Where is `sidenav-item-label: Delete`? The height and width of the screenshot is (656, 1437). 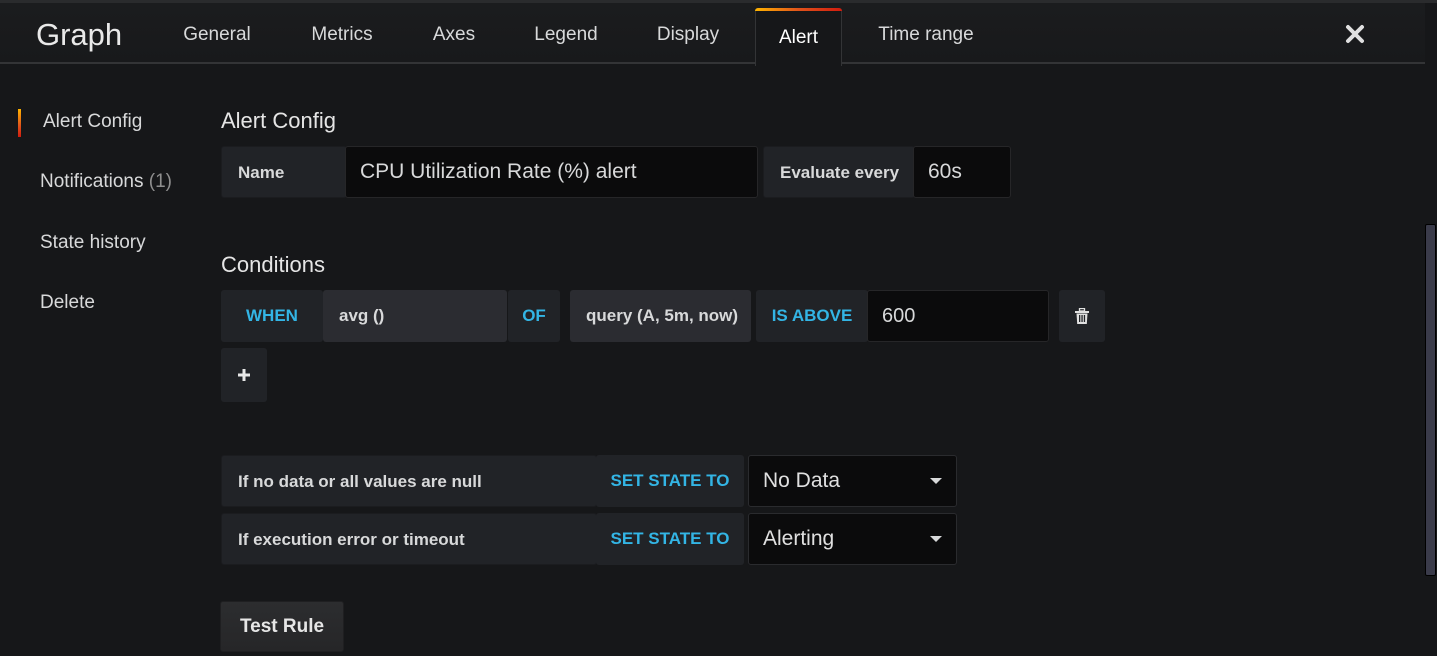
sidenav-item-label: Delete is located at coordinates (67, 302).